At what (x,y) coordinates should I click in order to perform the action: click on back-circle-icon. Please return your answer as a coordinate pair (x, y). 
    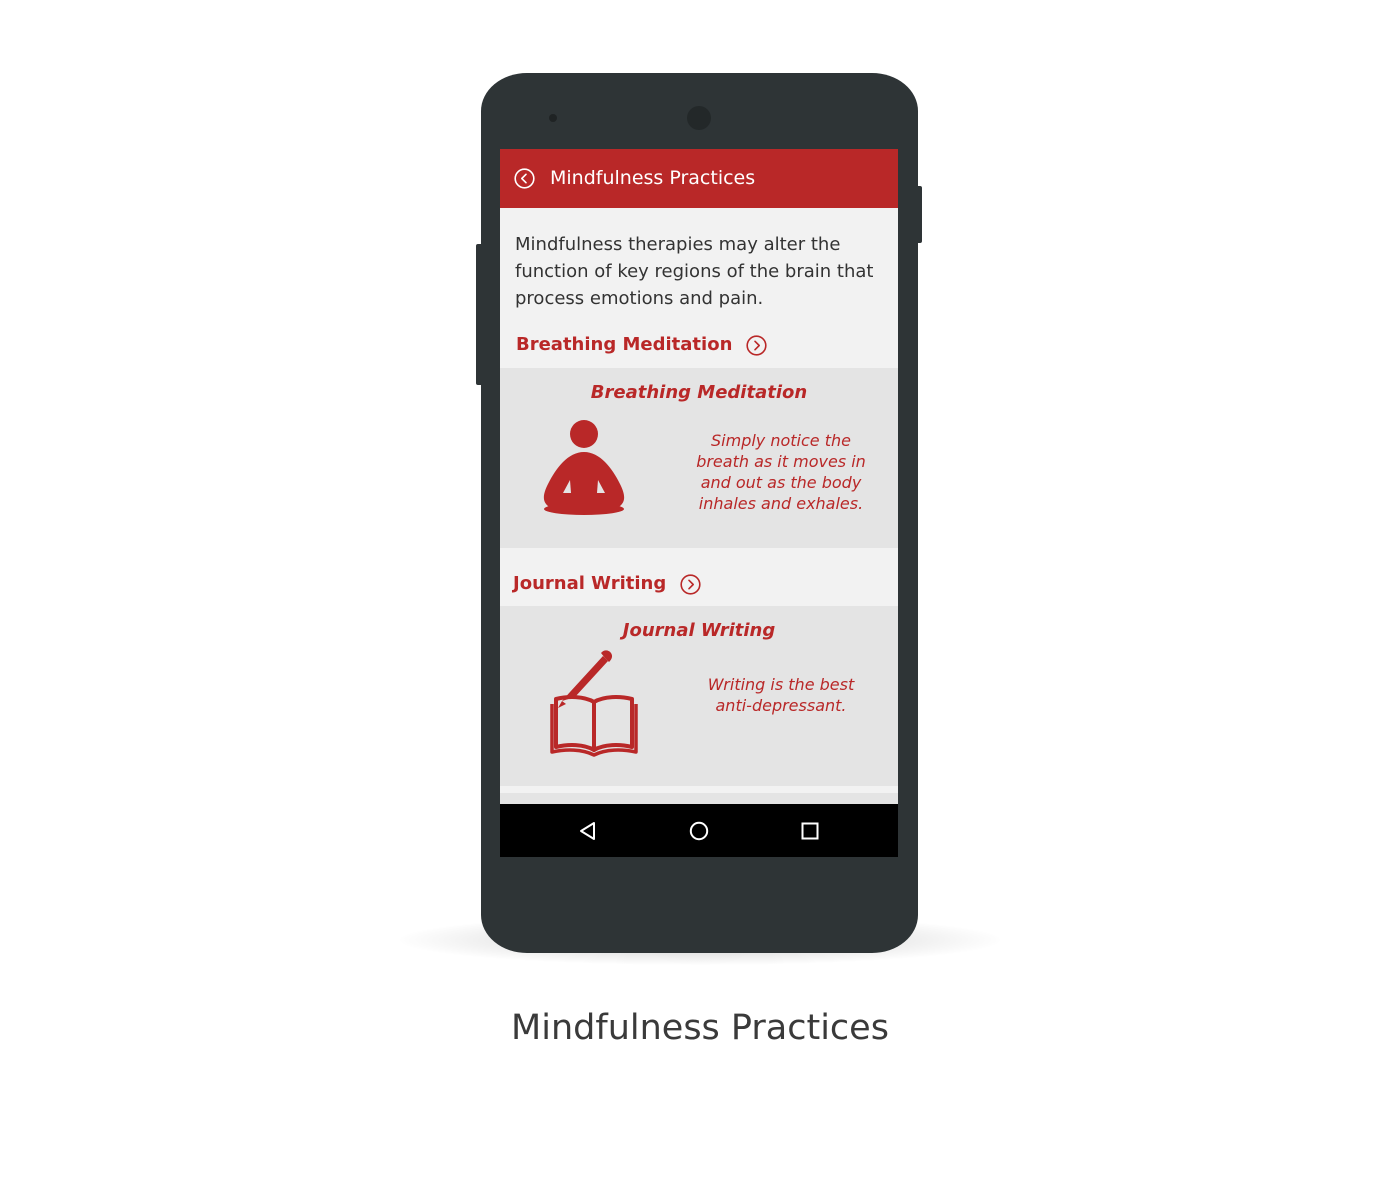
    Looking at the image, I should click on (524, 178).